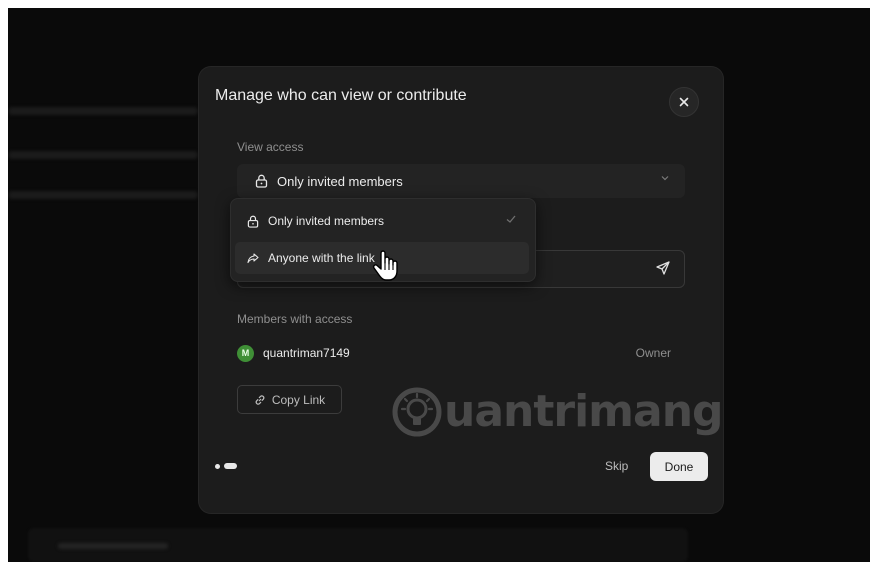 The image size is (870, 562). I want to click on bulb-logo-icon, so click(417, 411).